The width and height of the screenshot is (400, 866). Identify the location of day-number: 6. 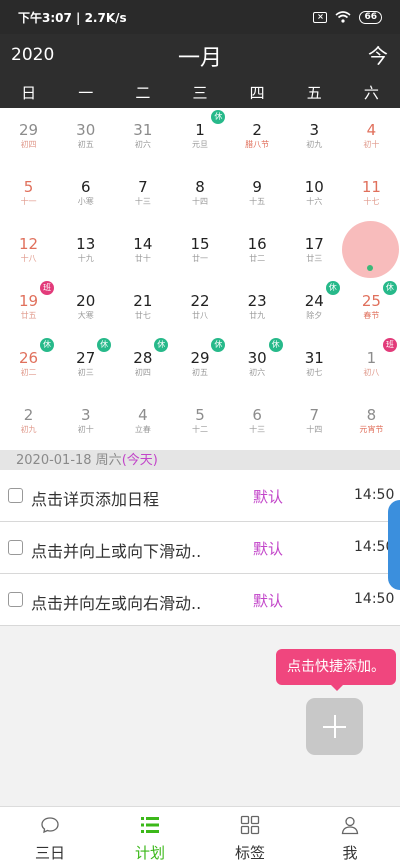
(257, 415).